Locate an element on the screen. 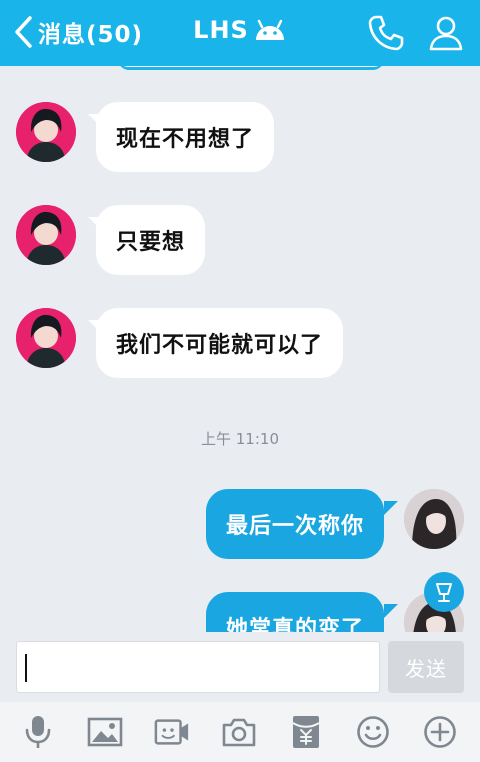  my-avatar is located at coordinates (434, 519).